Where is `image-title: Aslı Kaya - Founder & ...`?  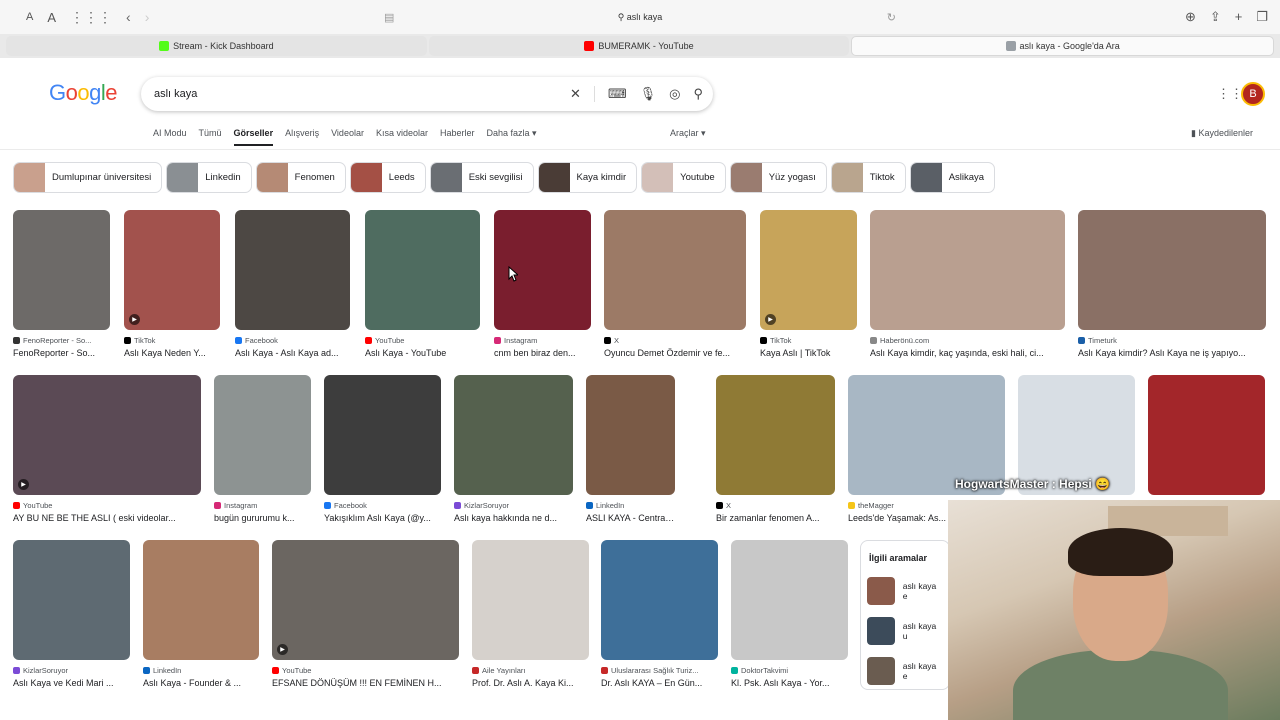 image-title: Aslı Kaya - Founder & ... is located at coordinates (201, 683).